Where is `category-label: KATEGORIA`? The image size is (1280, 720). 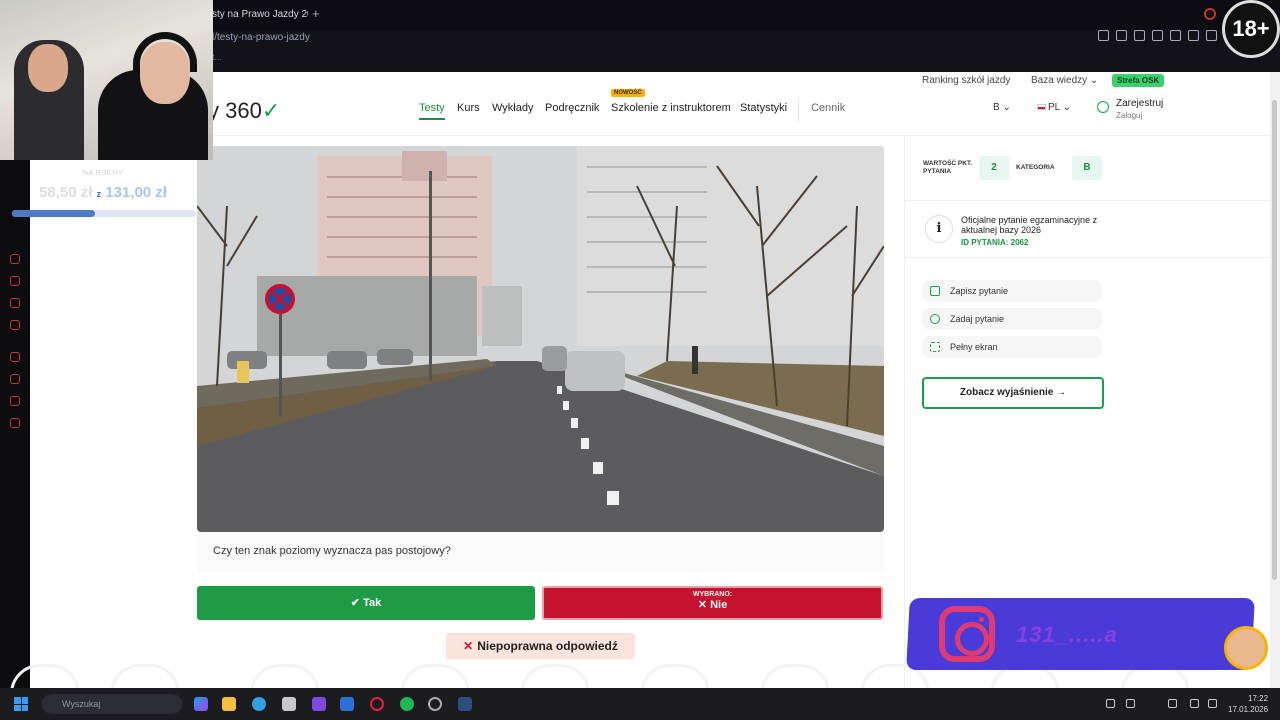 category-label: KATEGORIA is located at coordinates (1035, 167).